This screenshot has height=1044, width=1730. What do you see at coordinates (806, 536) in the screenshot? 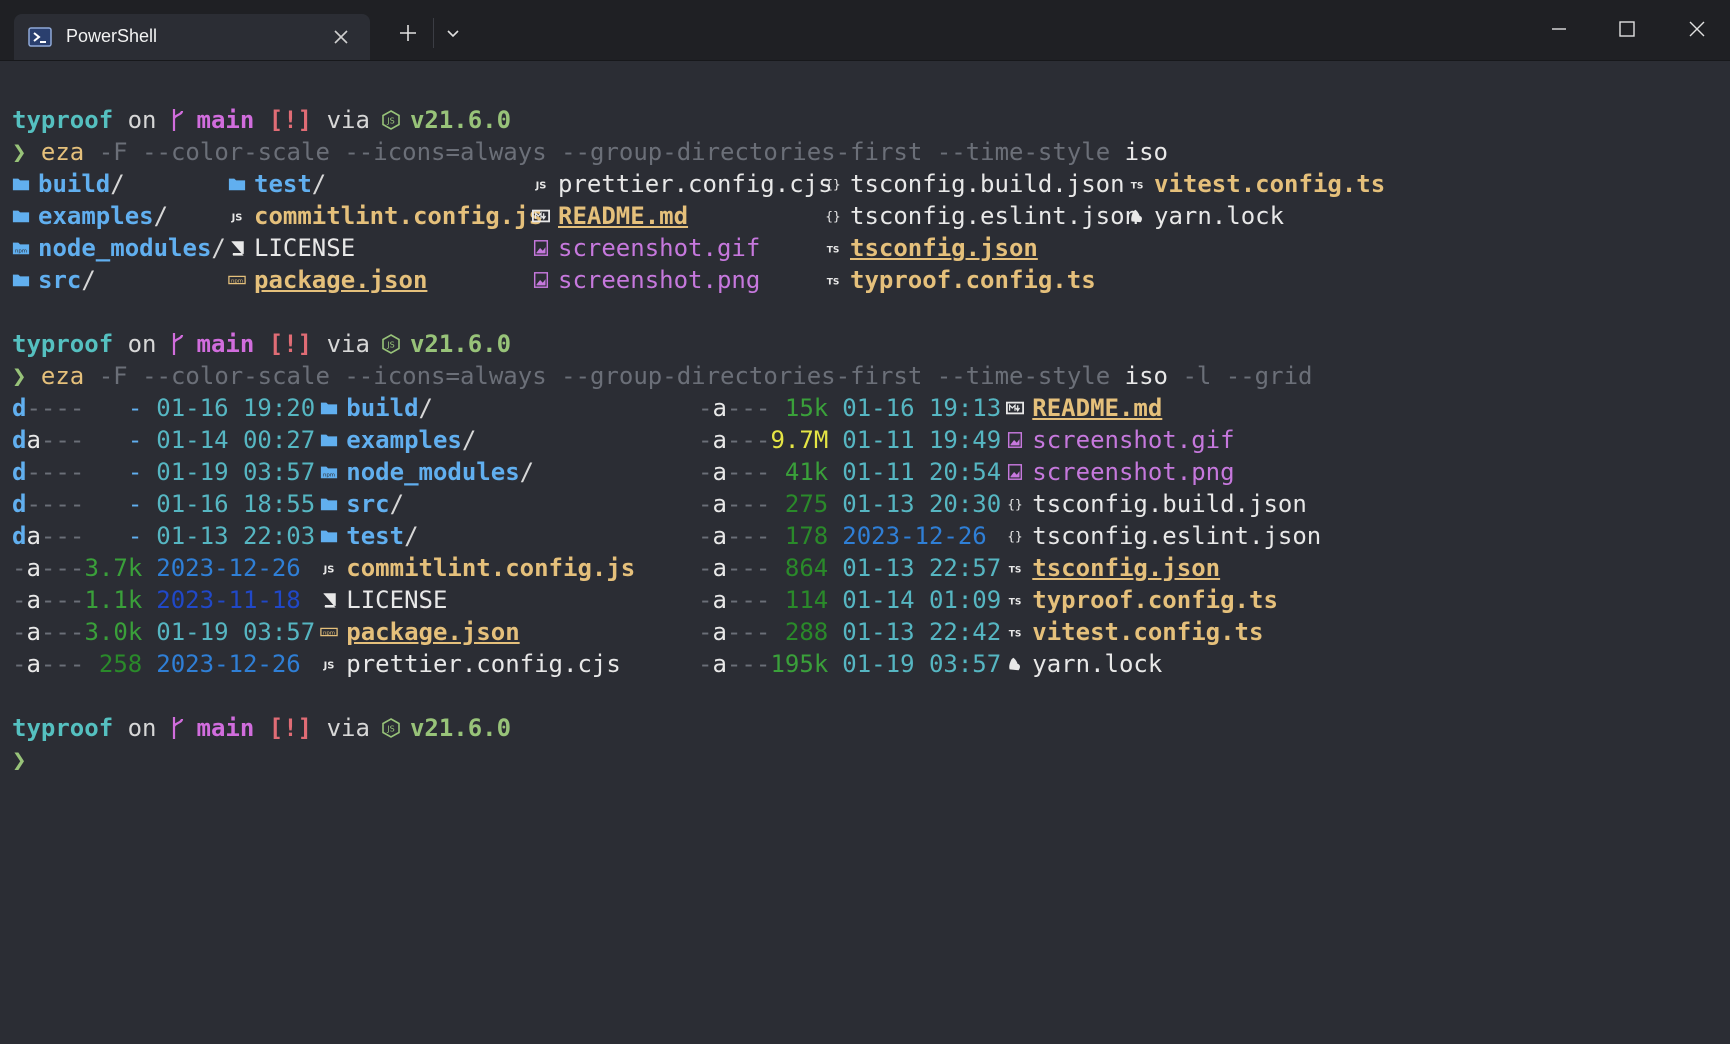
I see `file-size: 178` at bounding box center [806, 536].